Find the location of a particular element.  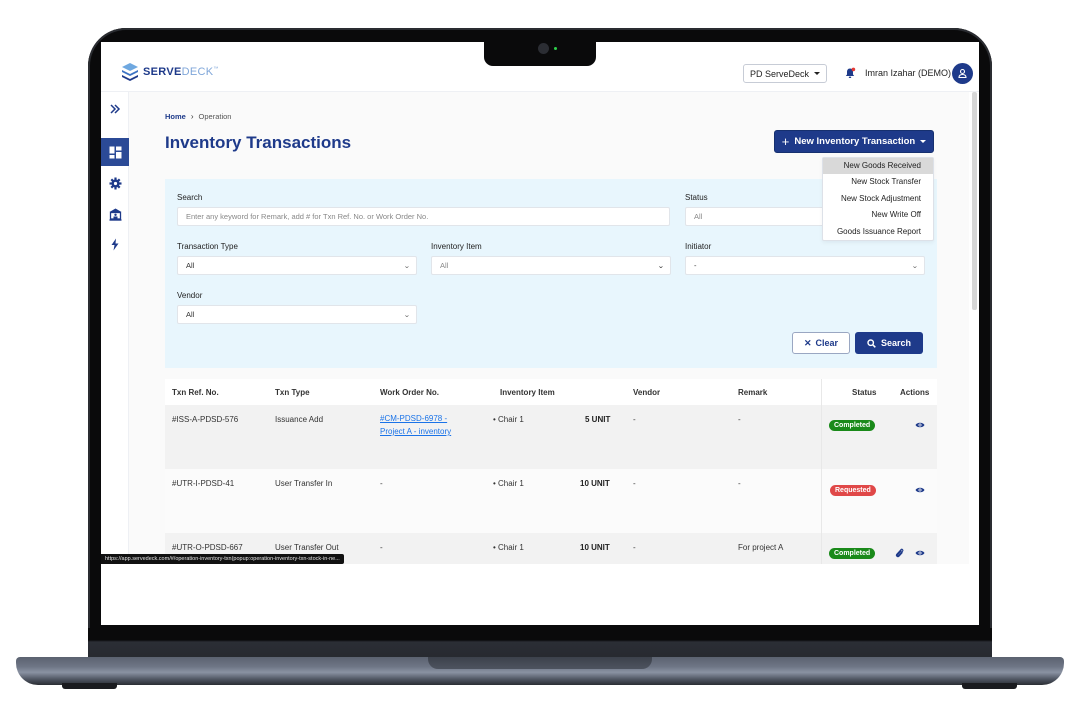

menu-item-goods-issuance-report: Goods Issuance Report is located at coordinates (878, 232).